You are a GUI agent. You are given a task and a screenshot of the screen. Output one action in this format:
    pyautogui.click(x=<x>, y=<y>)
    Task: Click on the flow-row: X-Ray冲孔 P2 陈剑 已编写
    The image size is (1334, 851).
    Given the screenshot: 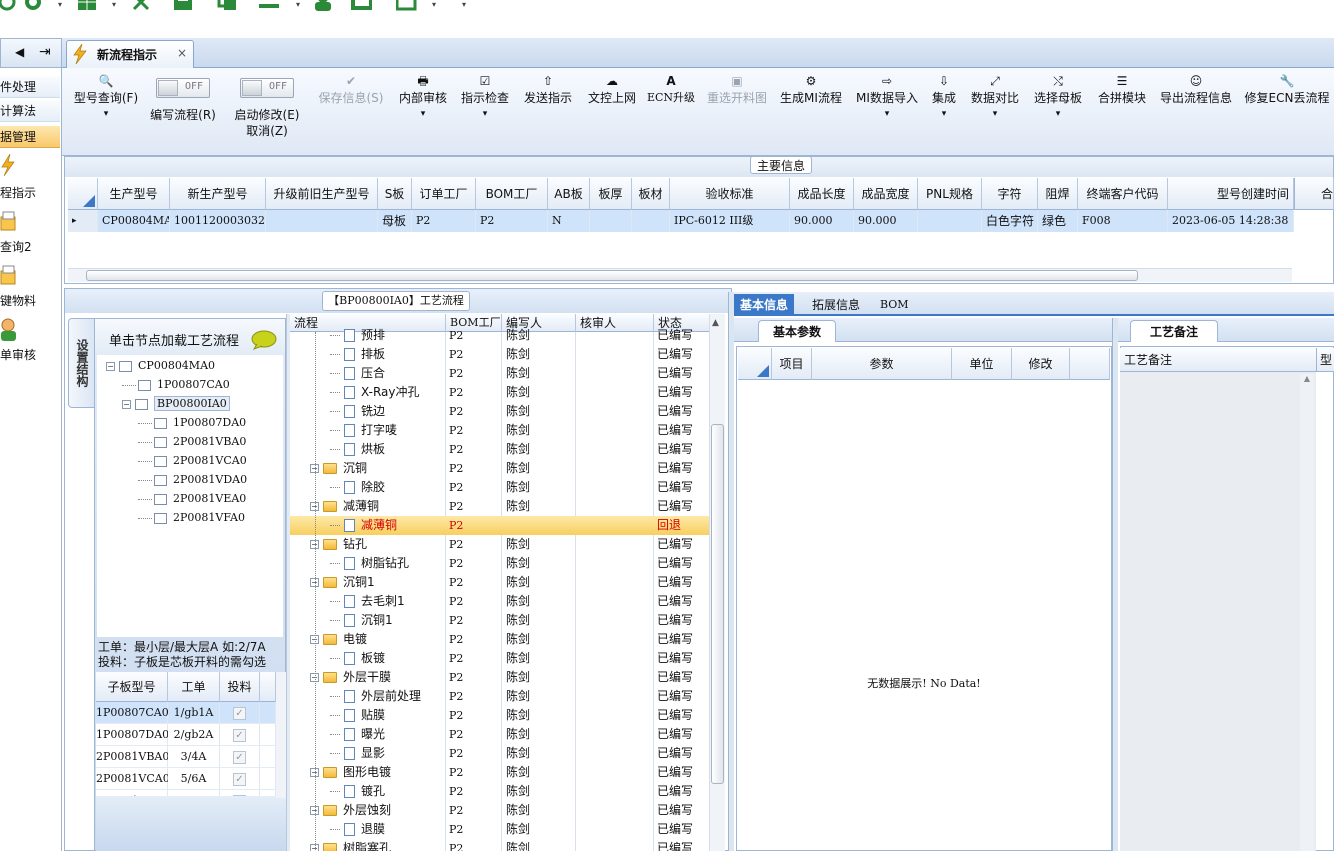 What is the action you would take?
    pyautogui.click(x=500, y=392)
    